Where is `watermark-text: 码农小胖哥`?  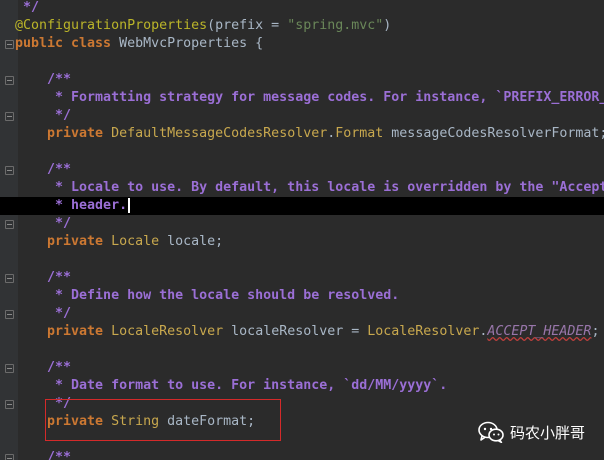 watermark-text: 码农小胖哥 is located at coordinates (548, 432).